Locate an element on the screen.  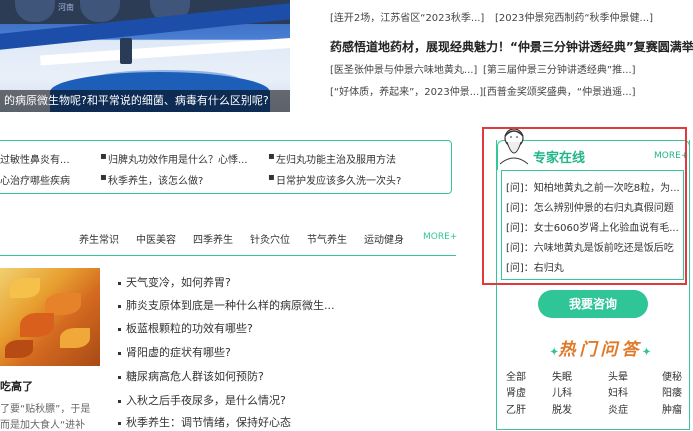
hero-caption: 的病原微生物呢?和平常说的细菌、病毒有什么区别呢? is located at coordinates (145, 101).